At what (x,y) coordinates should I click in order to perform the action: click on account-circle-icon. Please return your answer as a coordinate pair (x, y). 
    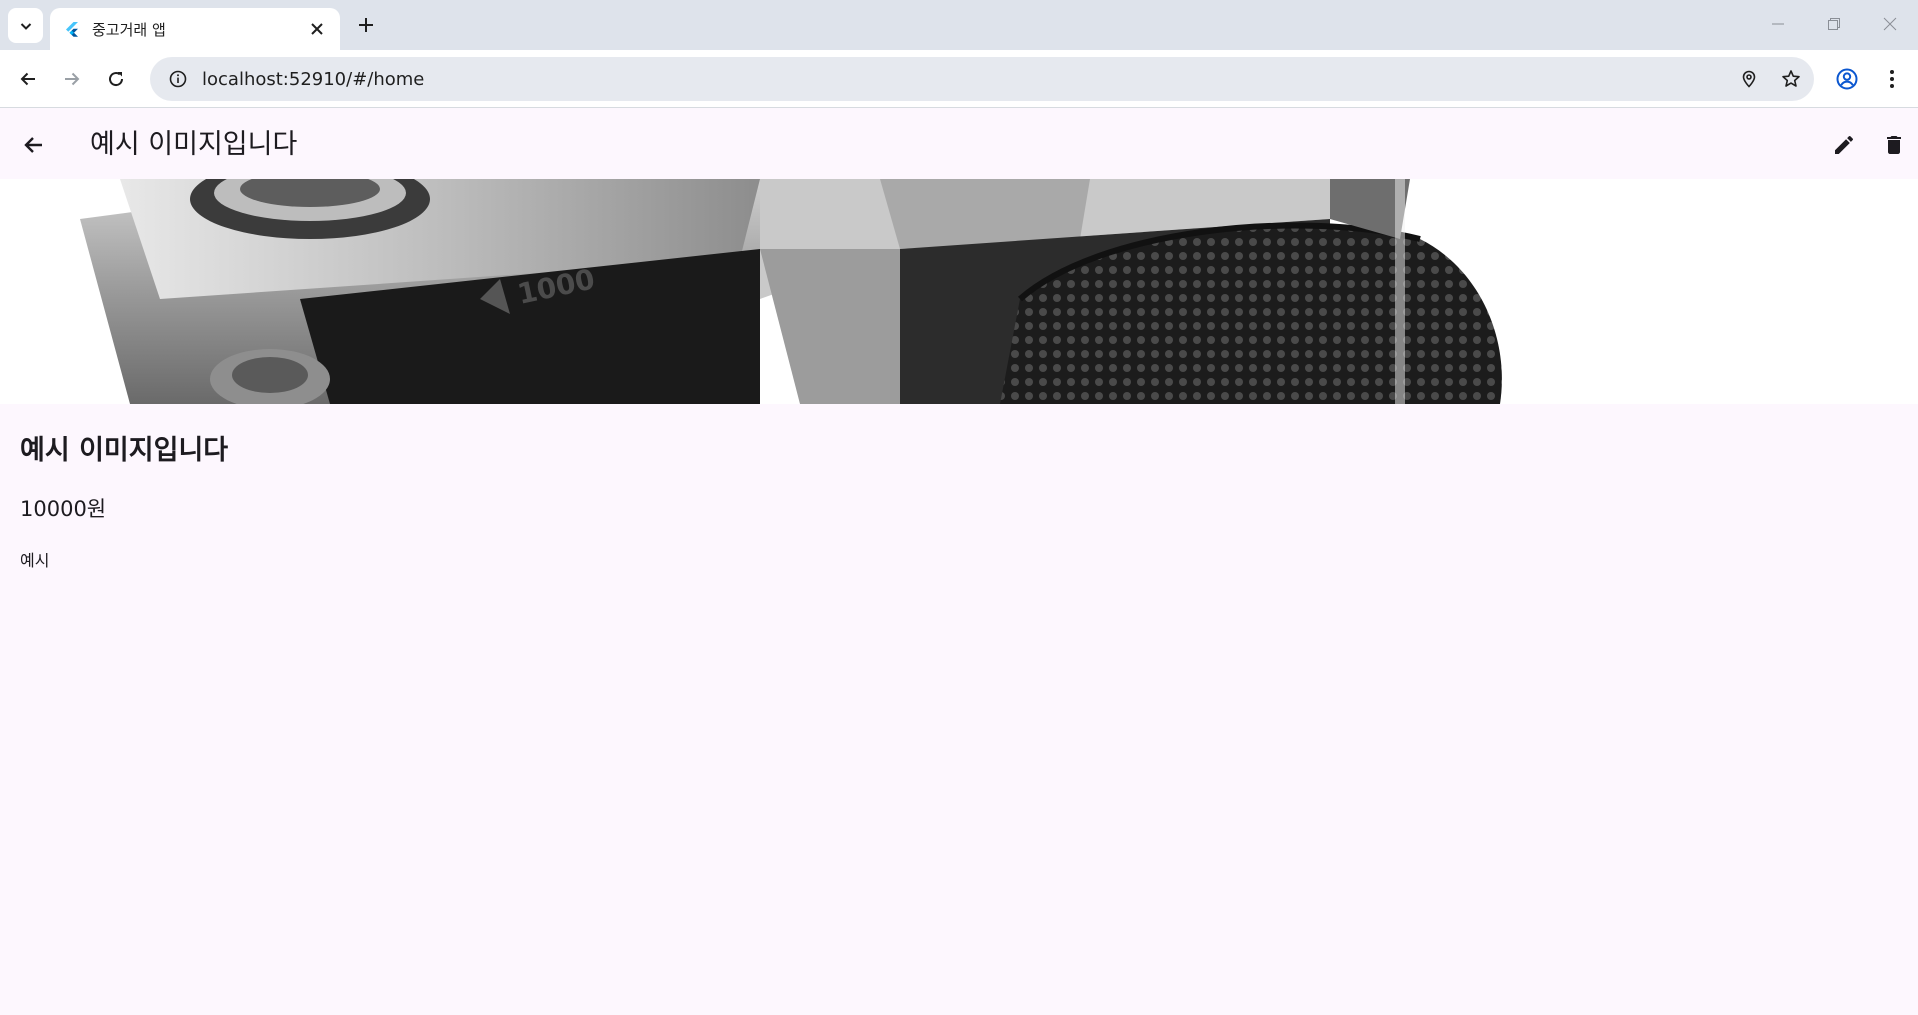
    Looking at the image, I should click on (1847, 79).